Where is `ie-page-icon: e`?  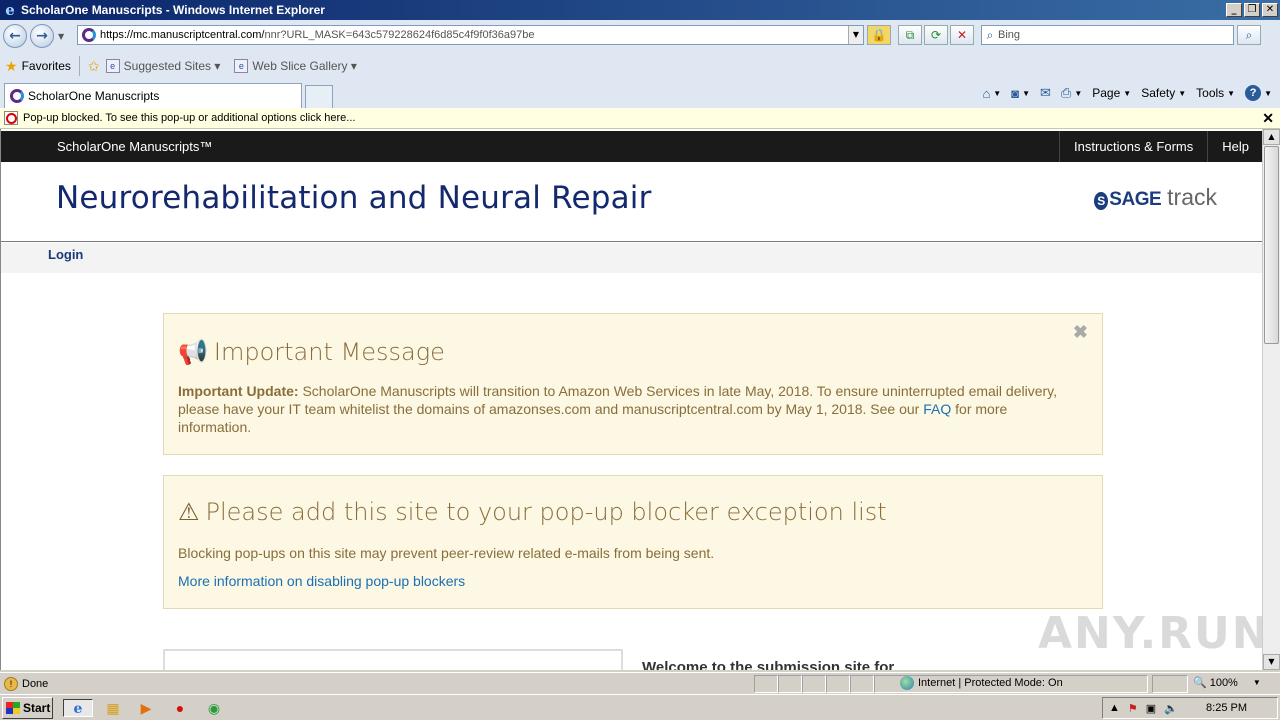
ie-page-icon: e is located at coordinates (112, 66).